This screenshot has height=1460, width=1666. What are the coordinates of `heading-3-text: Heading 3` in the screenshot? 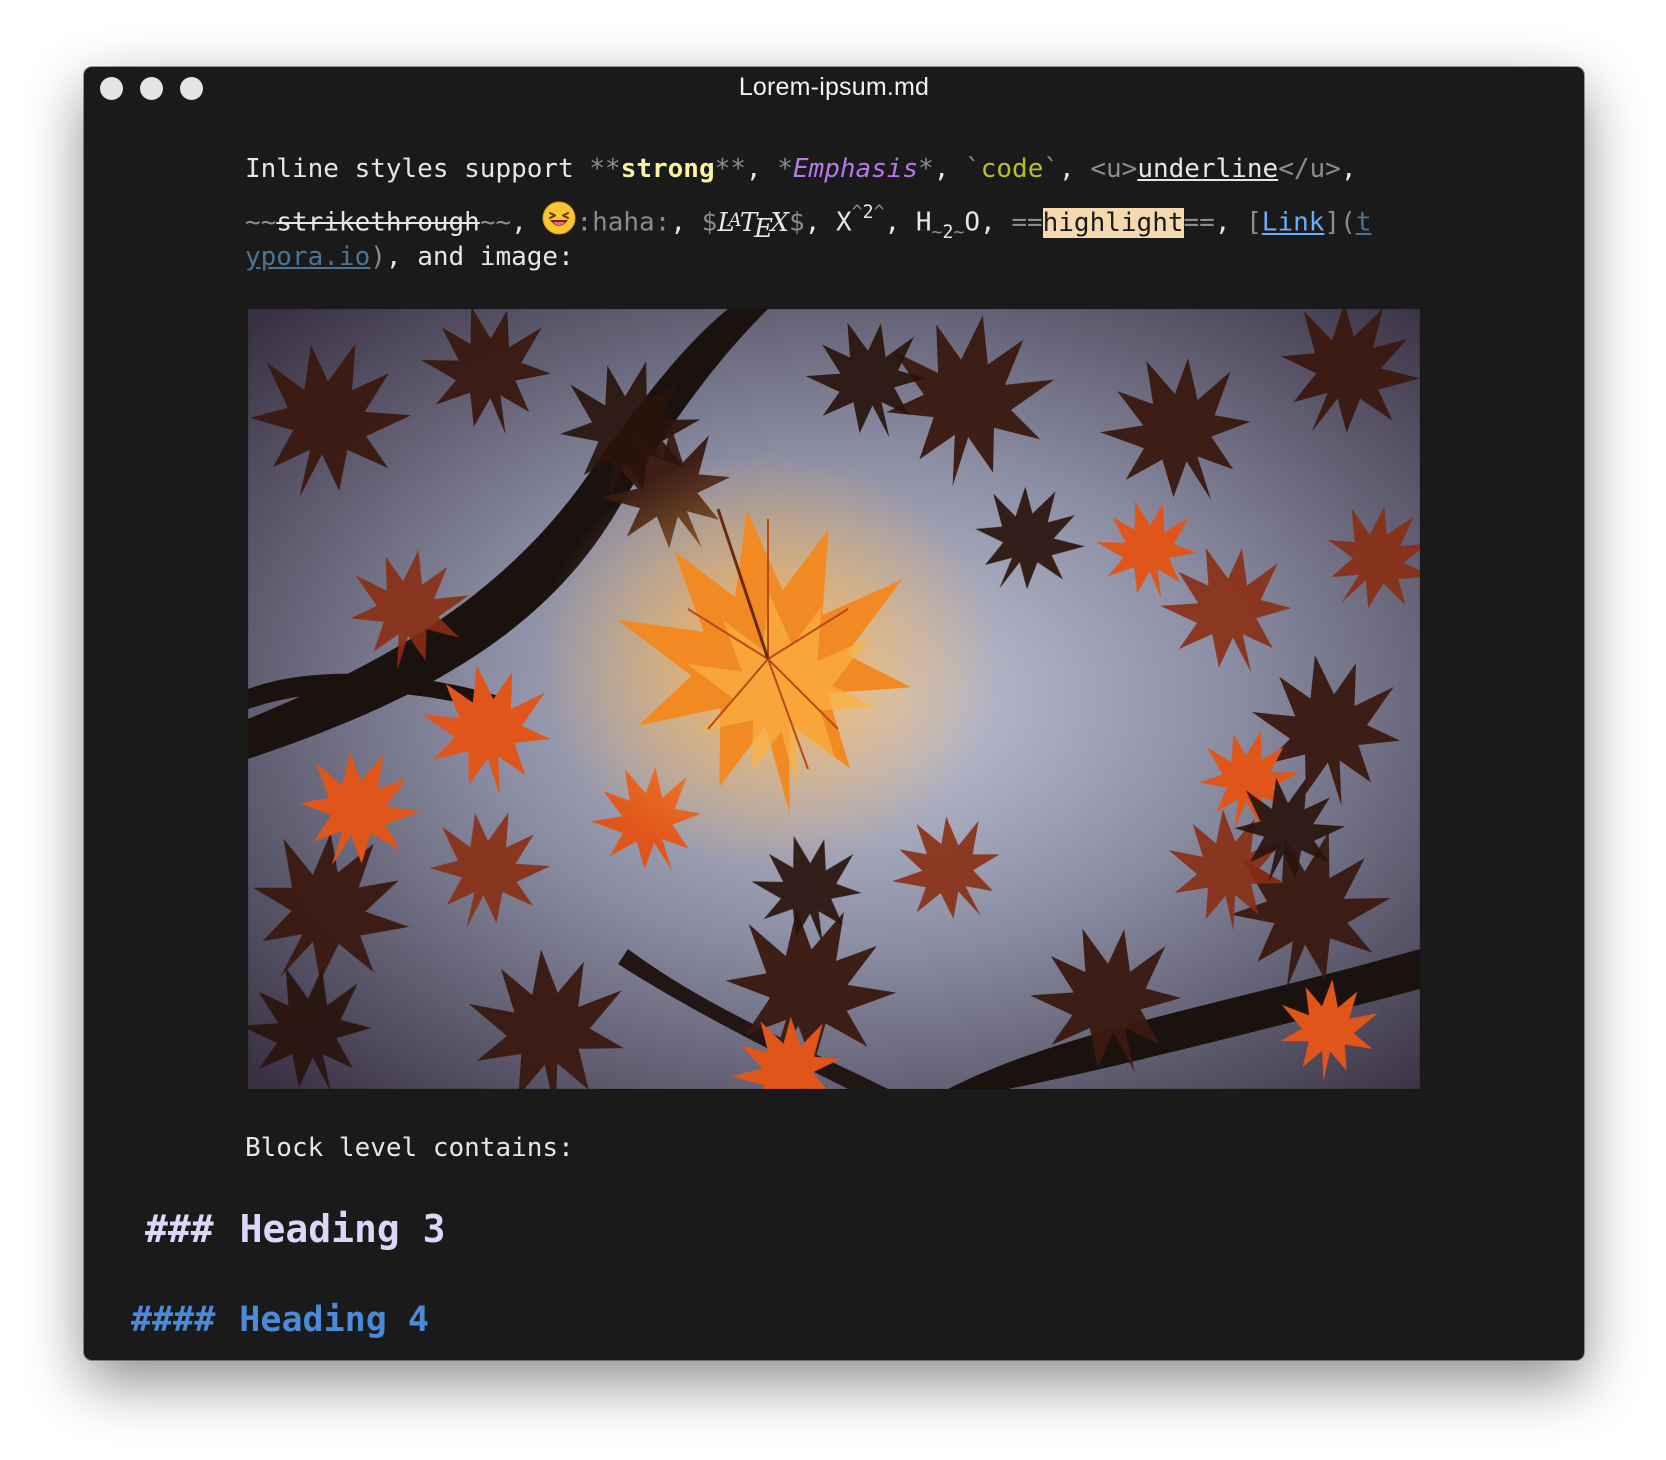 It's located at (342, 1229).